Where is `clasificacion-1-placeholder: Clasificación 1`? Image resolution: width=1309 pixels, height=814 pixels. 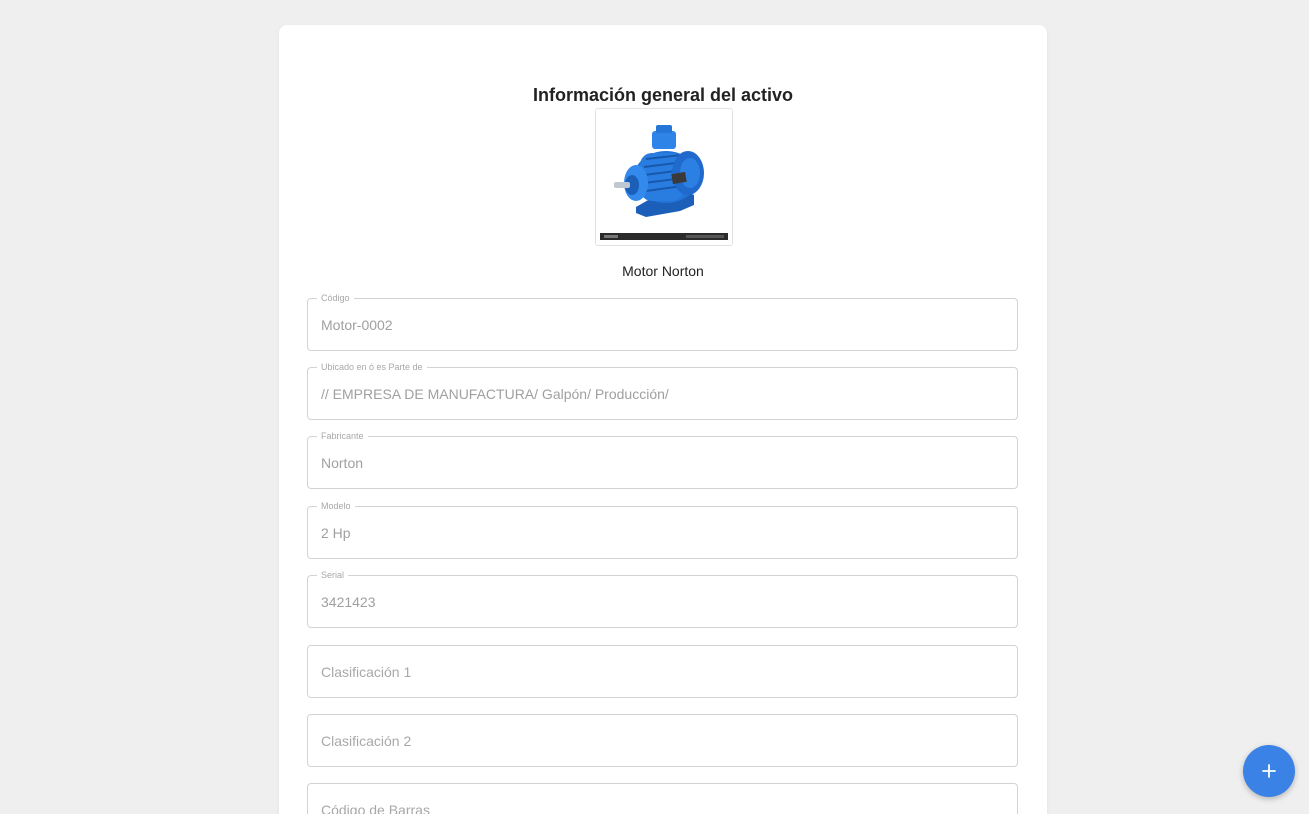 clasificacion-1-placeholder: Clasificación 1 is located at coordinates (663, 672).